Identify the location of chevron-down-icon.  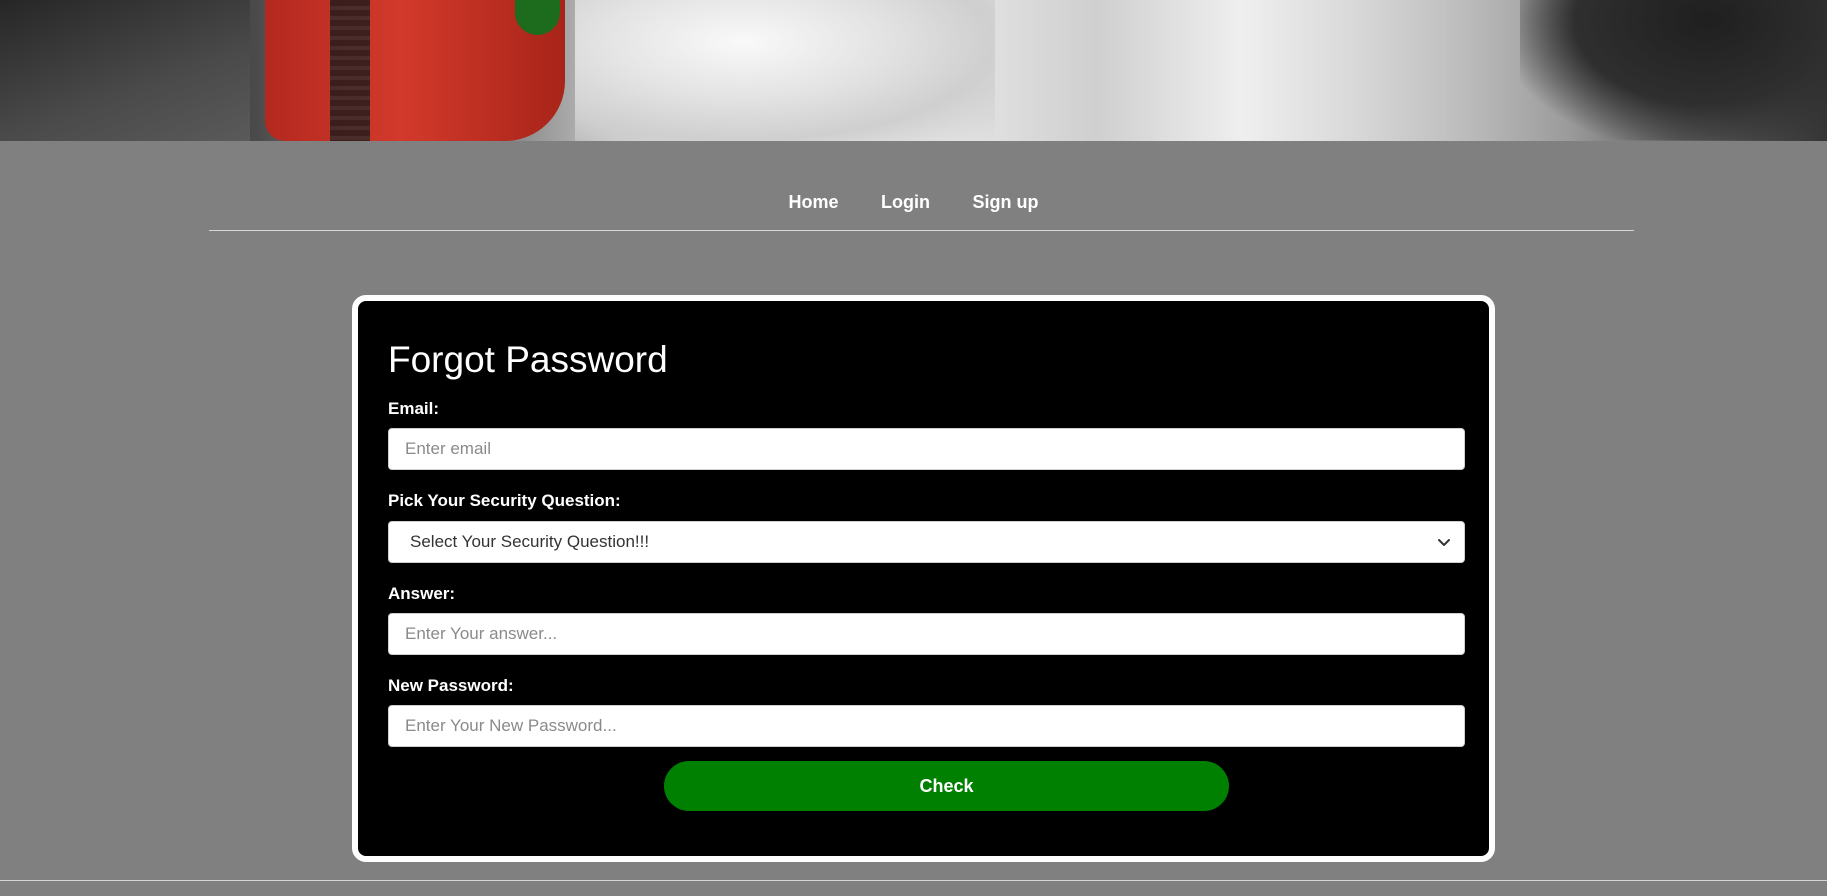
(1444, 542).